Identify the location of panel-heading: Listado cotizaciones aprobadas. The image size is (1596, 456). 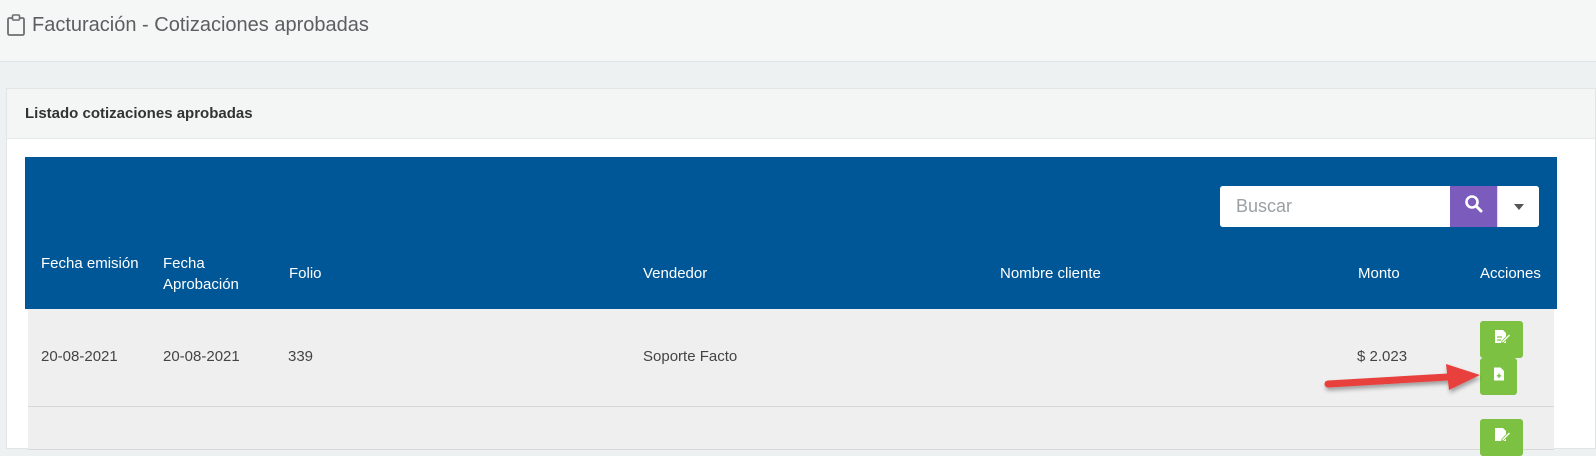
(801, 114).